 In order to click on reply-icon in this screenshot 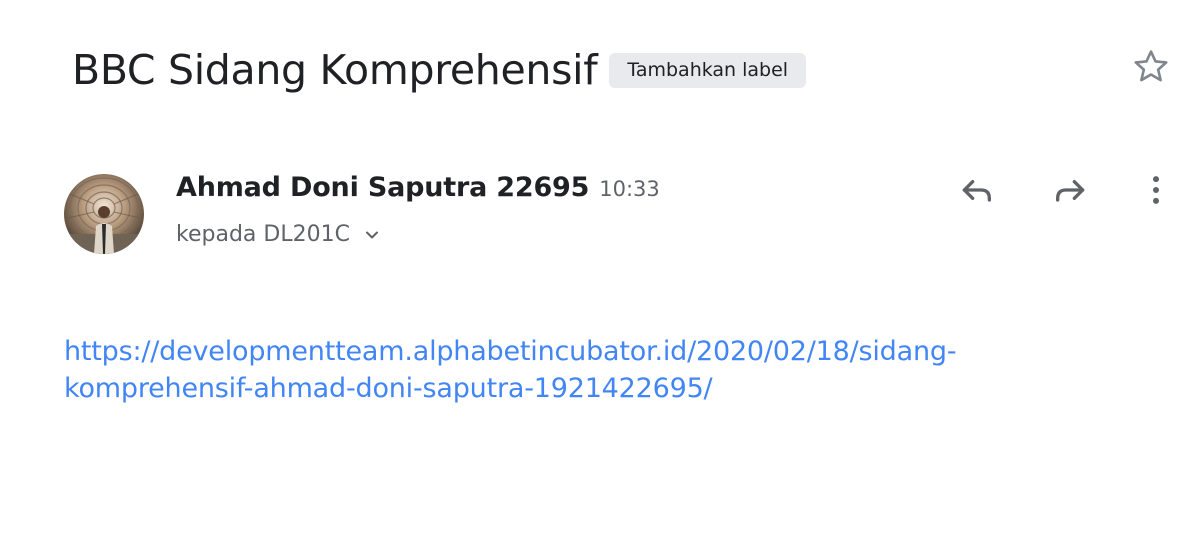, I will do `click(976, 191)`.